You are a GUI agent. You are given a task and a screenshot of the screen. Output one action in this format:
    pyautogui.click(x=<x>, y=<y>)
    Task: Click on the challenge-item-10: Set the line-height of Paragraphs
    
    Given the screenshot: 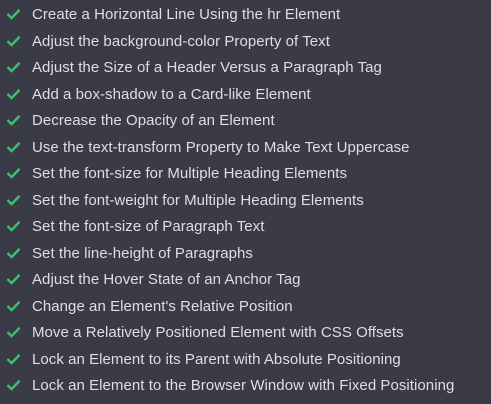 What is the action you would take?
    pyautogui.click(x=245, y=253)
    